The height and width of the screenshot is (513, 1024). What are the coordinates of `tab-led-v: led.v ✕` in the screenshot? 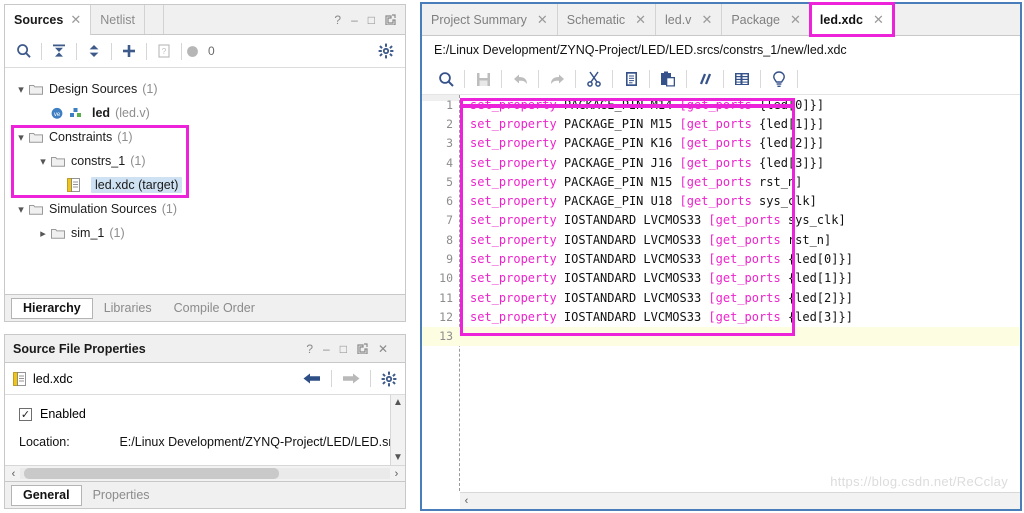 It's located at (689, 19).